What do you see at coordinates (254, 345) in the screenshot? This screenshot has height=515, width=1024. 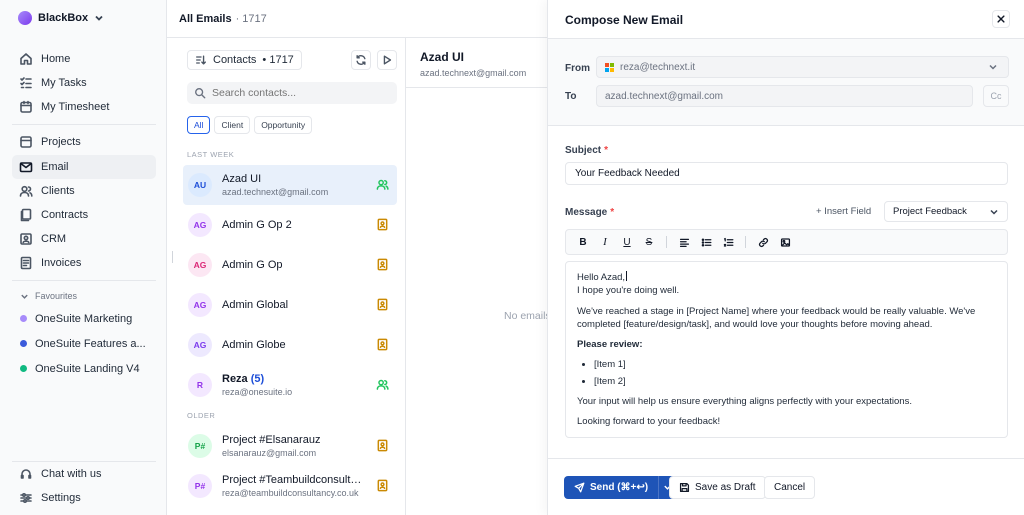 I see `contact-name: Admin Globe` at bounding box center [254, 345].